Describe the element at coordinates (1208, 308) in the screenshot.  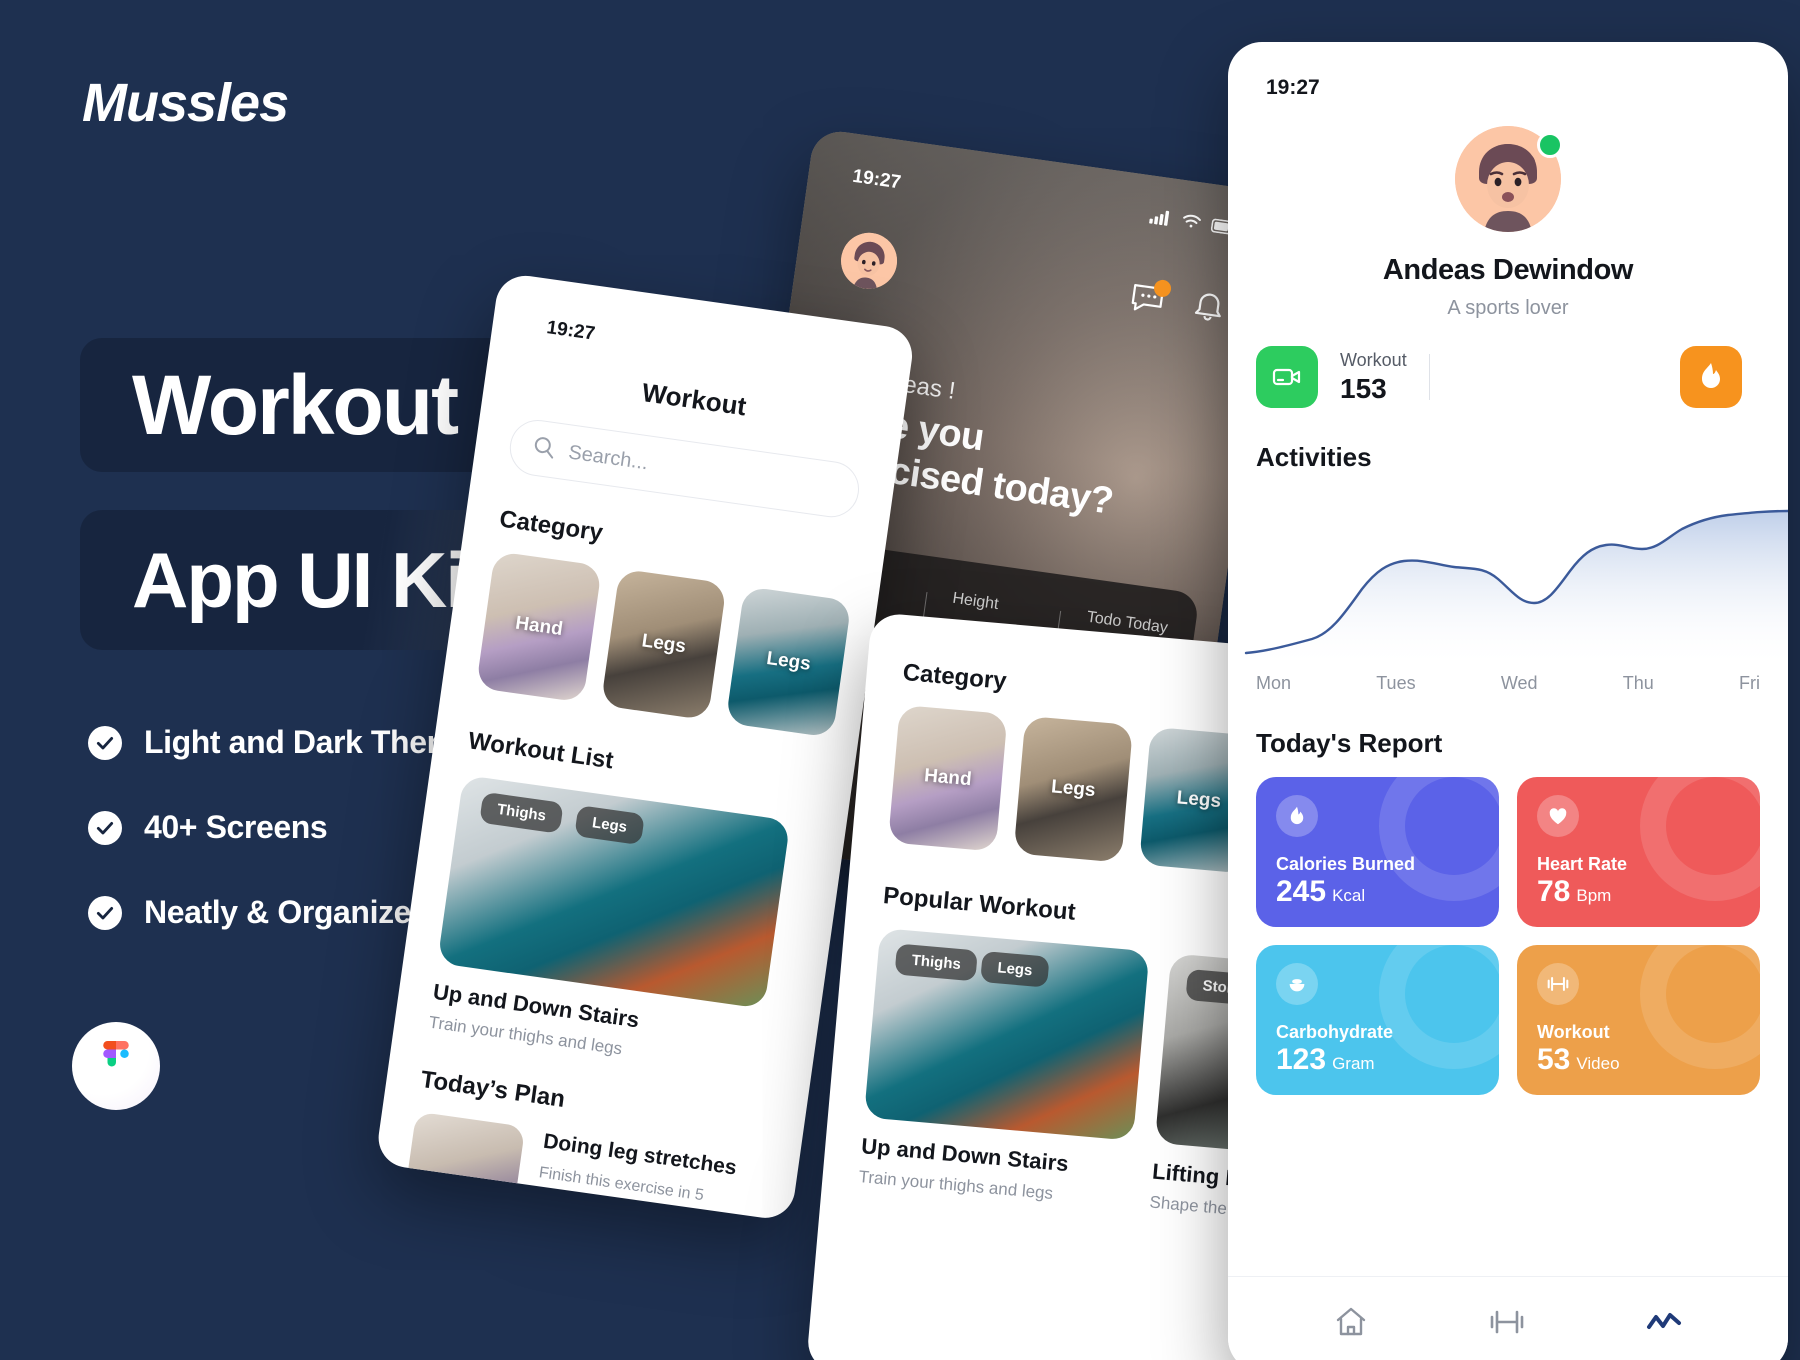
I see `bell-icon` at that location.